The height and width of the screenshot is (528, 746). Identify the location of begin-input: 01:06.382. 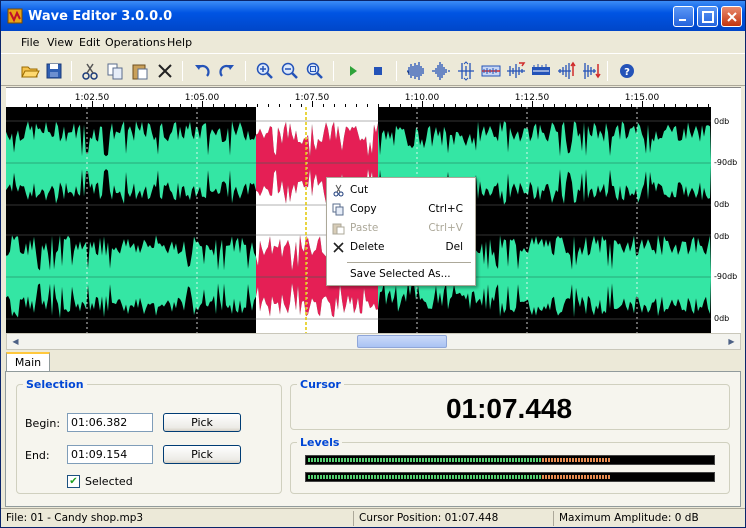
(110, 422).